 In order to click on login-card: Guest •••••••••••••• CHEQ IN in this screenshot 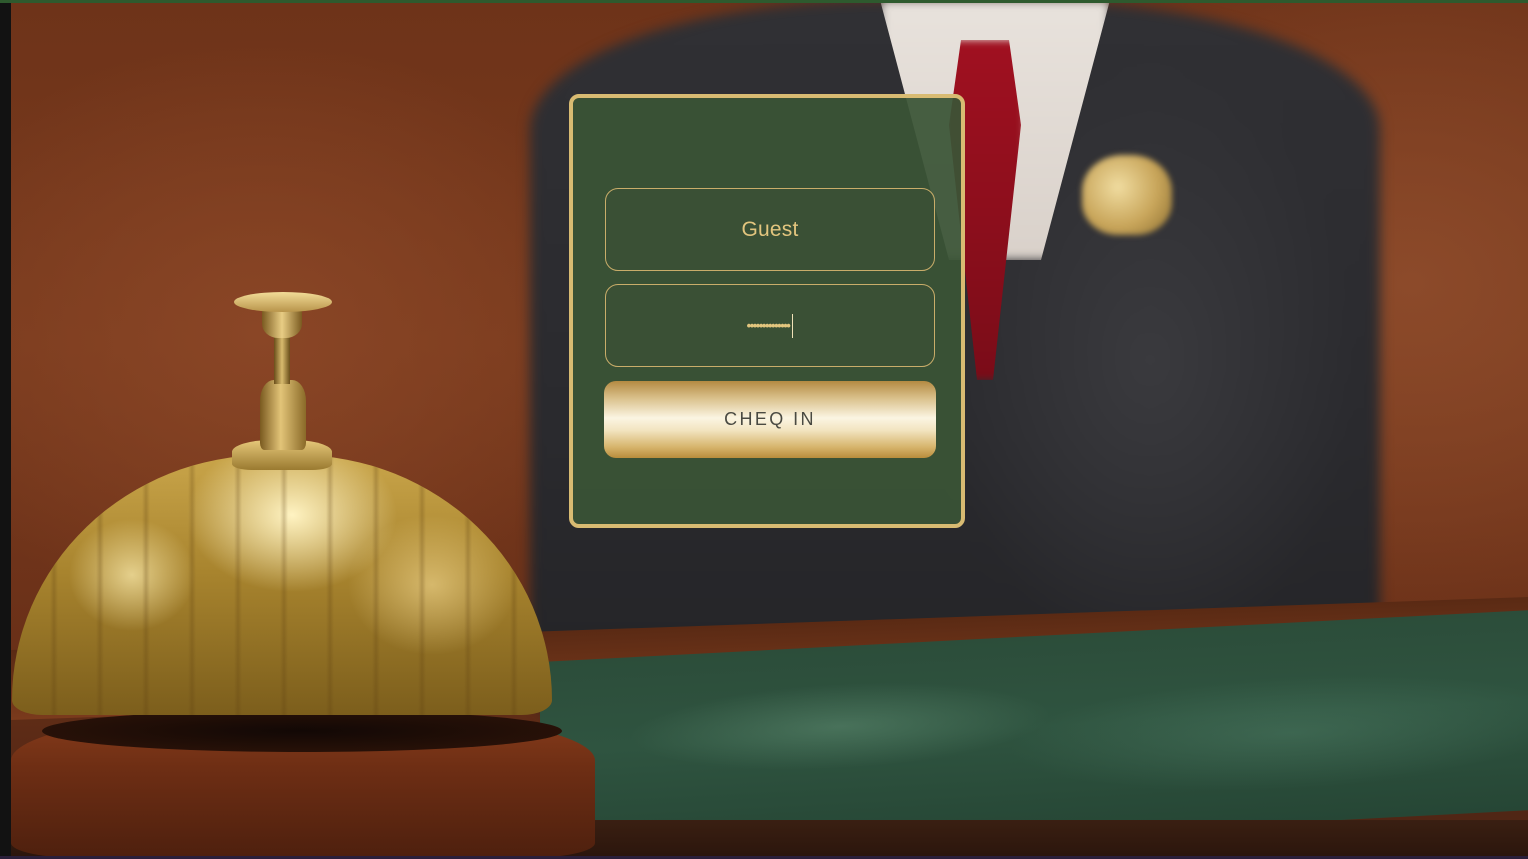, I will do `click(767, 311)`.